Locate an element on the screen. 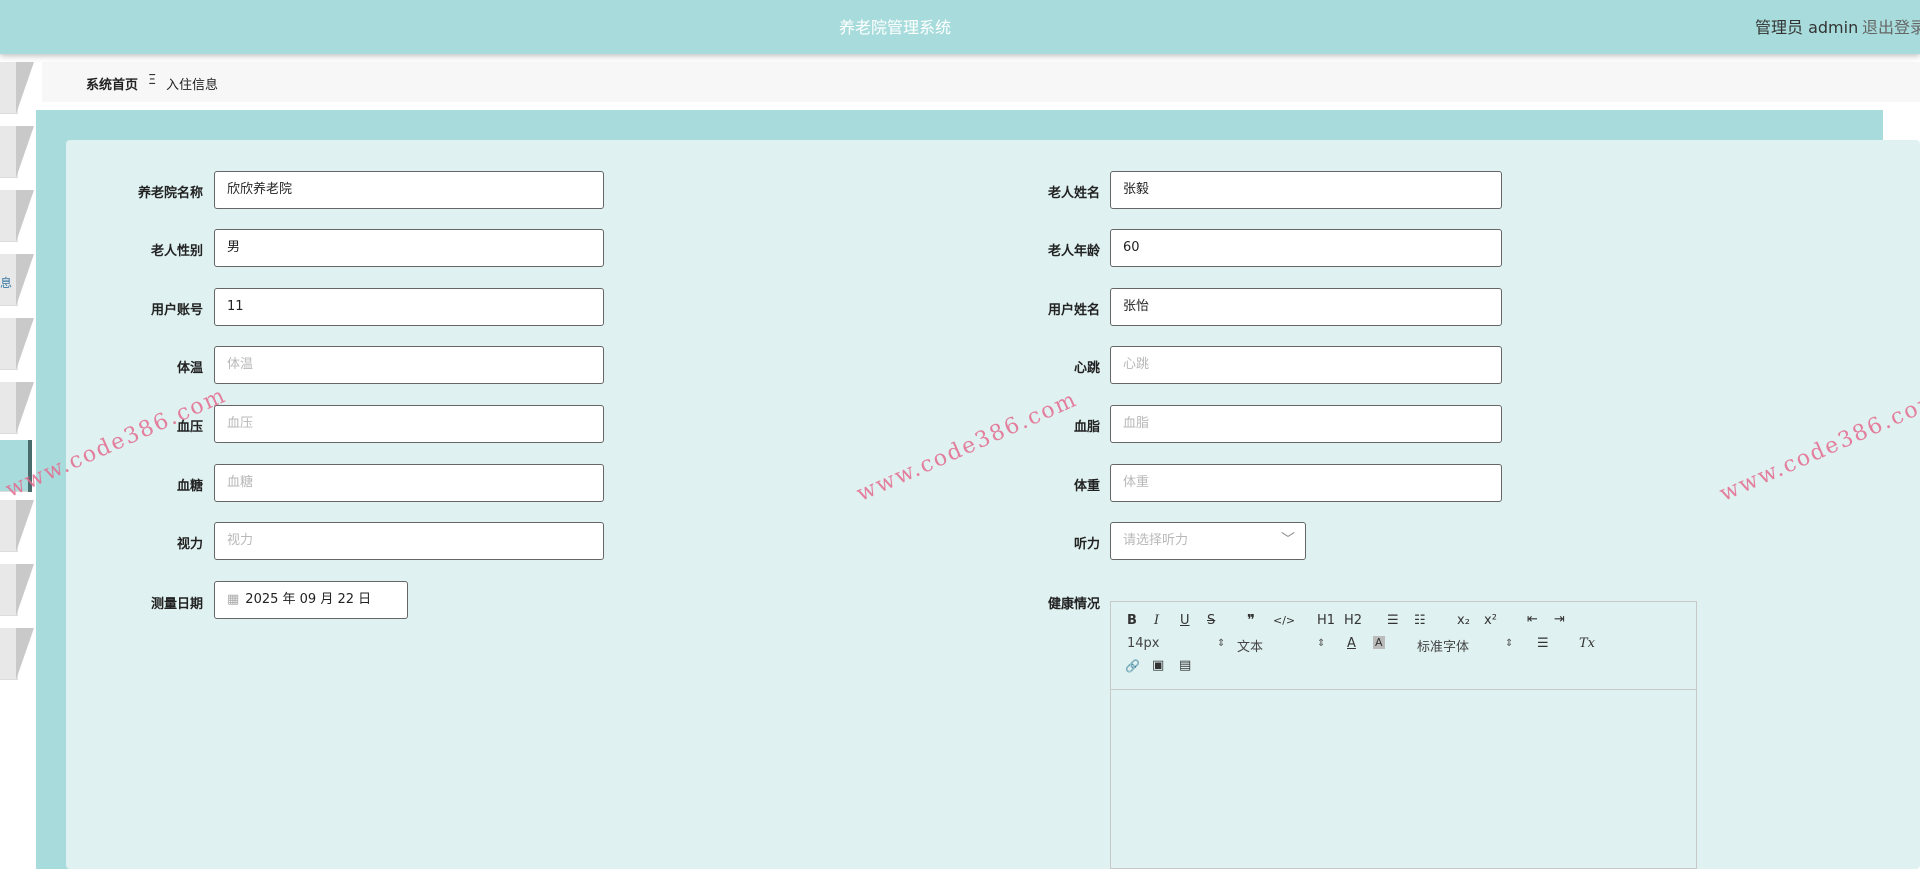  video-button: ▤ is located at coordinates (1185, 665).